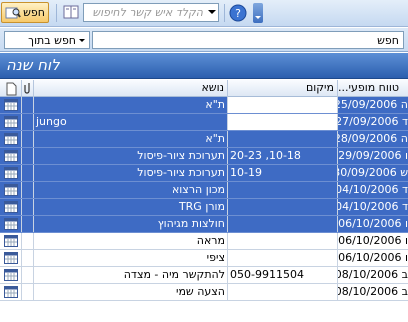 The image size is (408, 322). Describe the element at coordinates (373, 121) in the screenshot. I see `date-cell: ד 27/09/2006` at that location.